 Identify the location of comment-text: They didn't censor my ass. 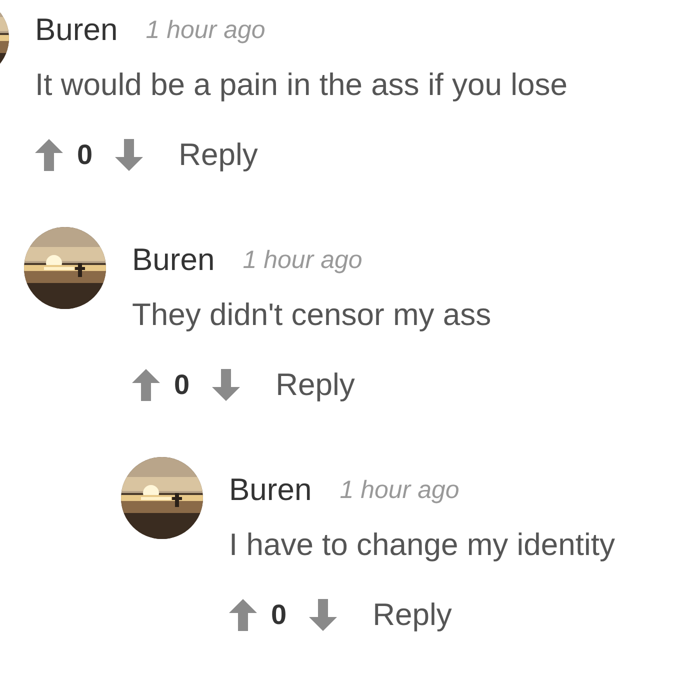
(312, 315).